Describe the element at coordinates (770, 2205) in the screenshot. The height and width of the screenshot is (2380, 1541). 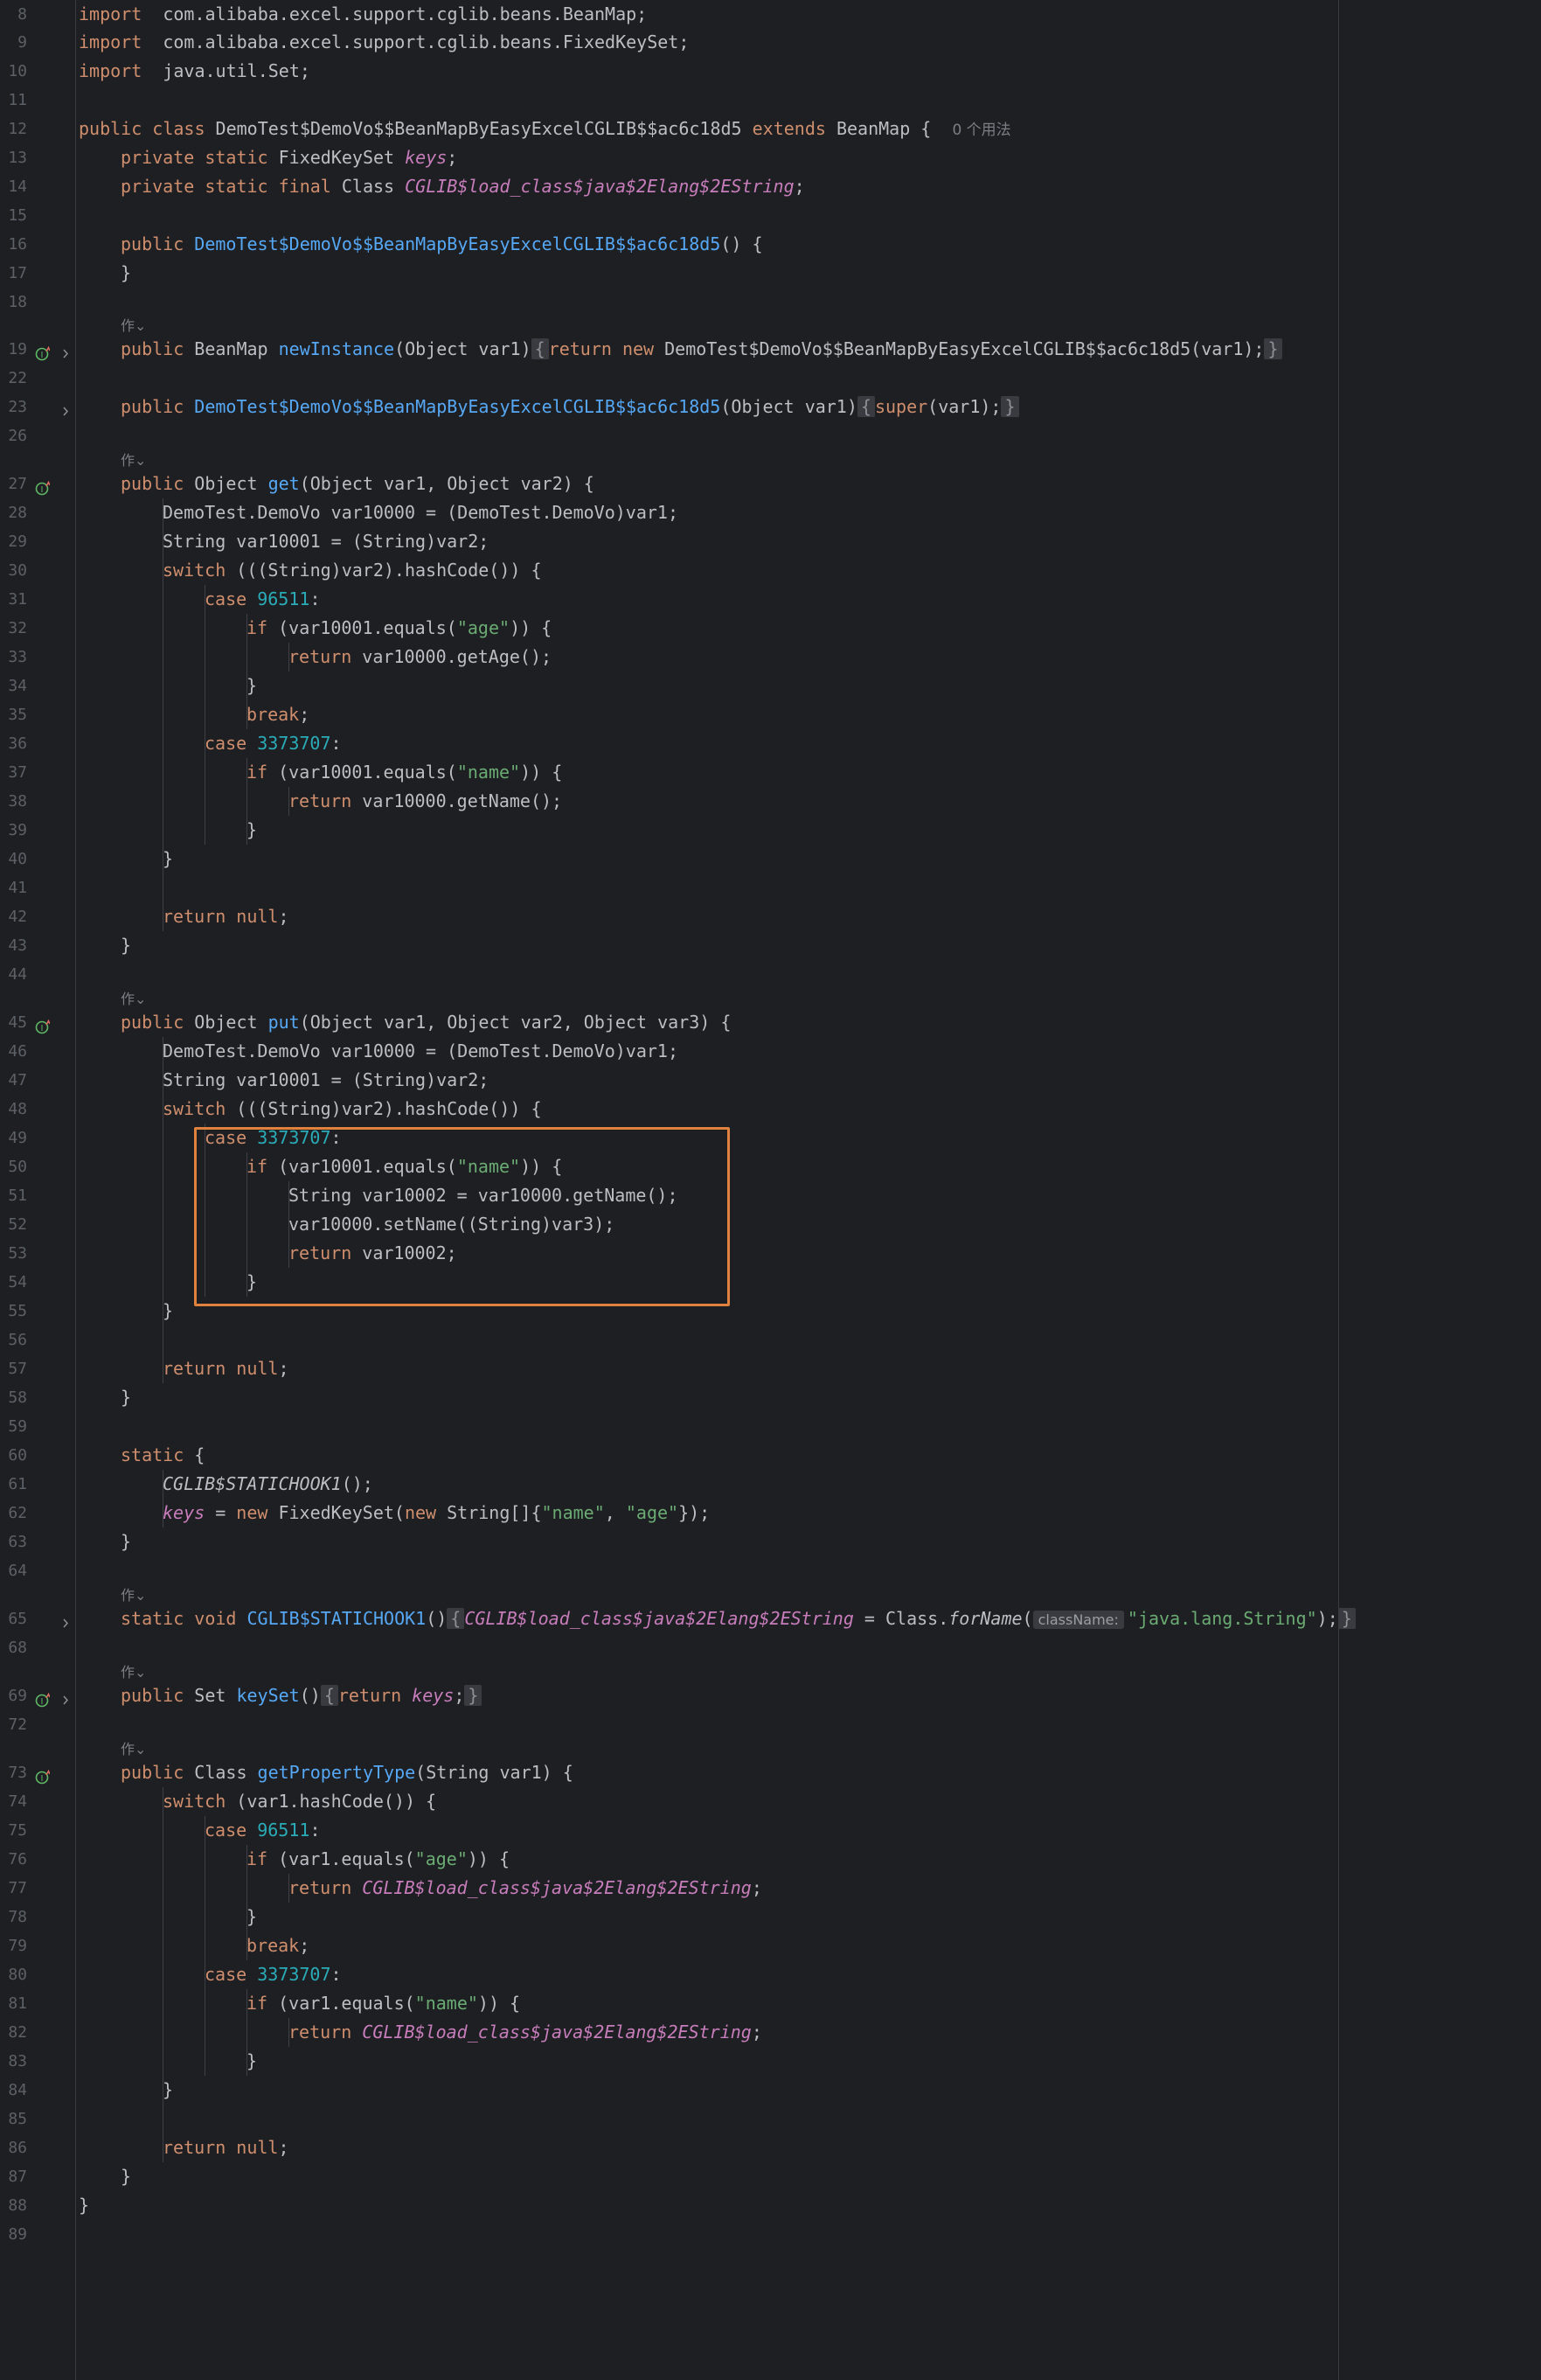
I see `code-line: 88}` at that location.